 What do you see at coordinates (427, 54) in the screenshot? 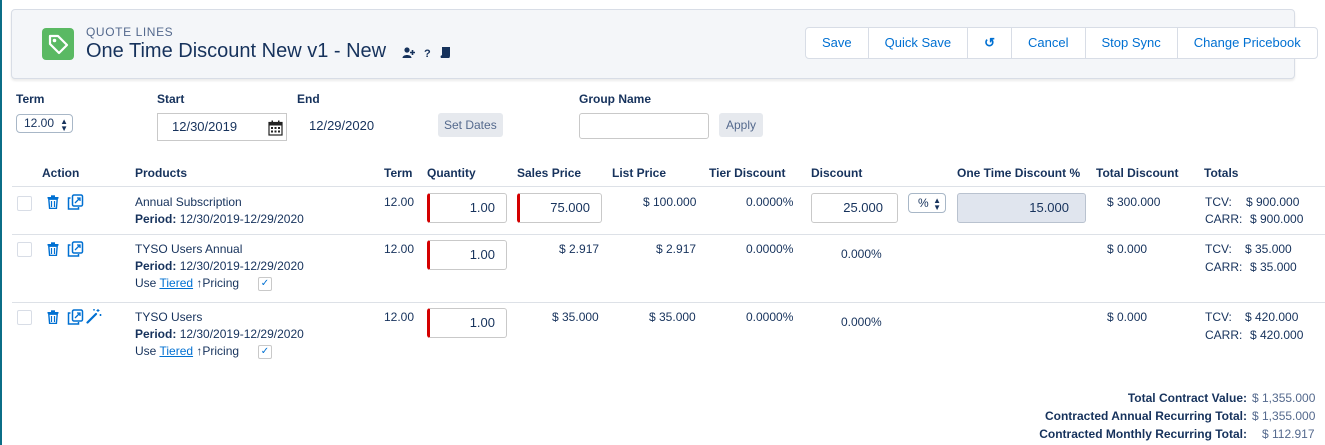
I see `help-icon: ?` at bounding box center [427, 54].